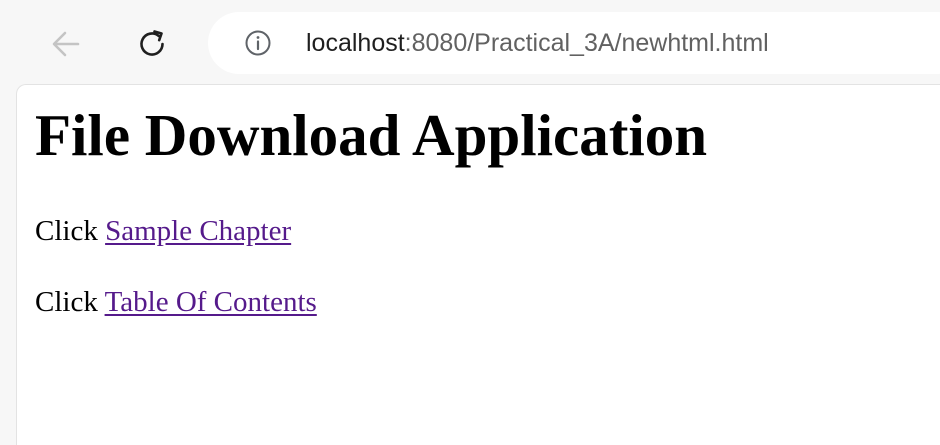 This screenshot has height=445, width=940. Describe the element at coordinates (586, 43) in the screenshot. I see `url-path: :8080/Practical_3A/newhtml.html` at that location.